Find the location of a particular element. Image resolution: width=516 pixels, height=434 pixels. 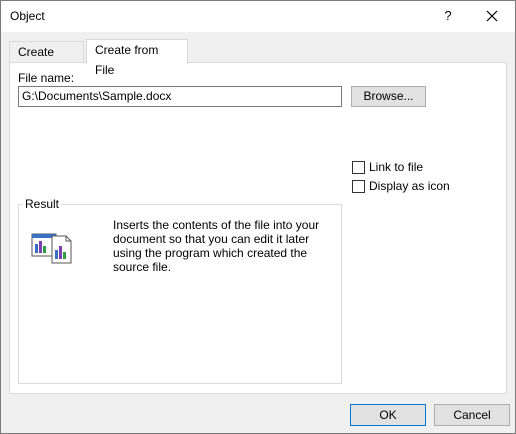

close-button is located at coordinates (492, 16).